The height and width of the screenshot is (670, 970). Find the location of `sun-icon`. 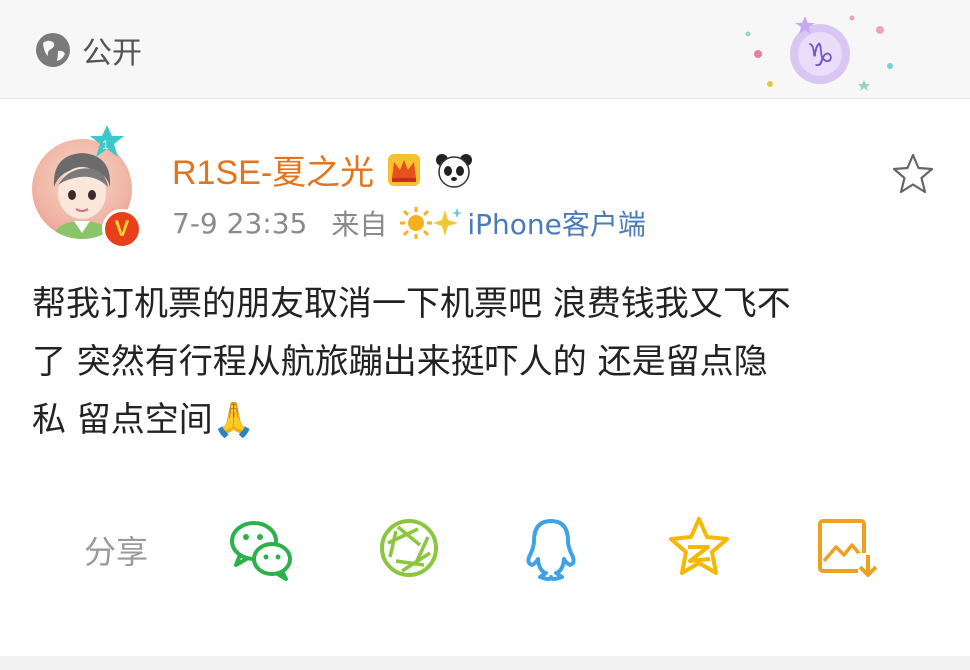

sun-icon is located at coordinates (416, 223).